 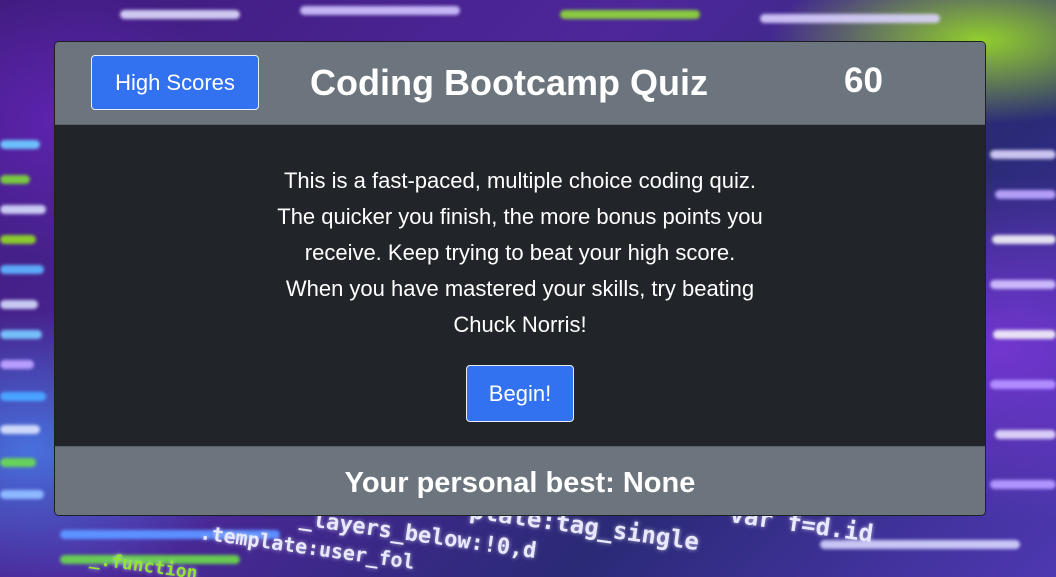 I want to click on quiz-header: High Scores Coding Bootcamp Quiz 60, so click(x=520, y=83).